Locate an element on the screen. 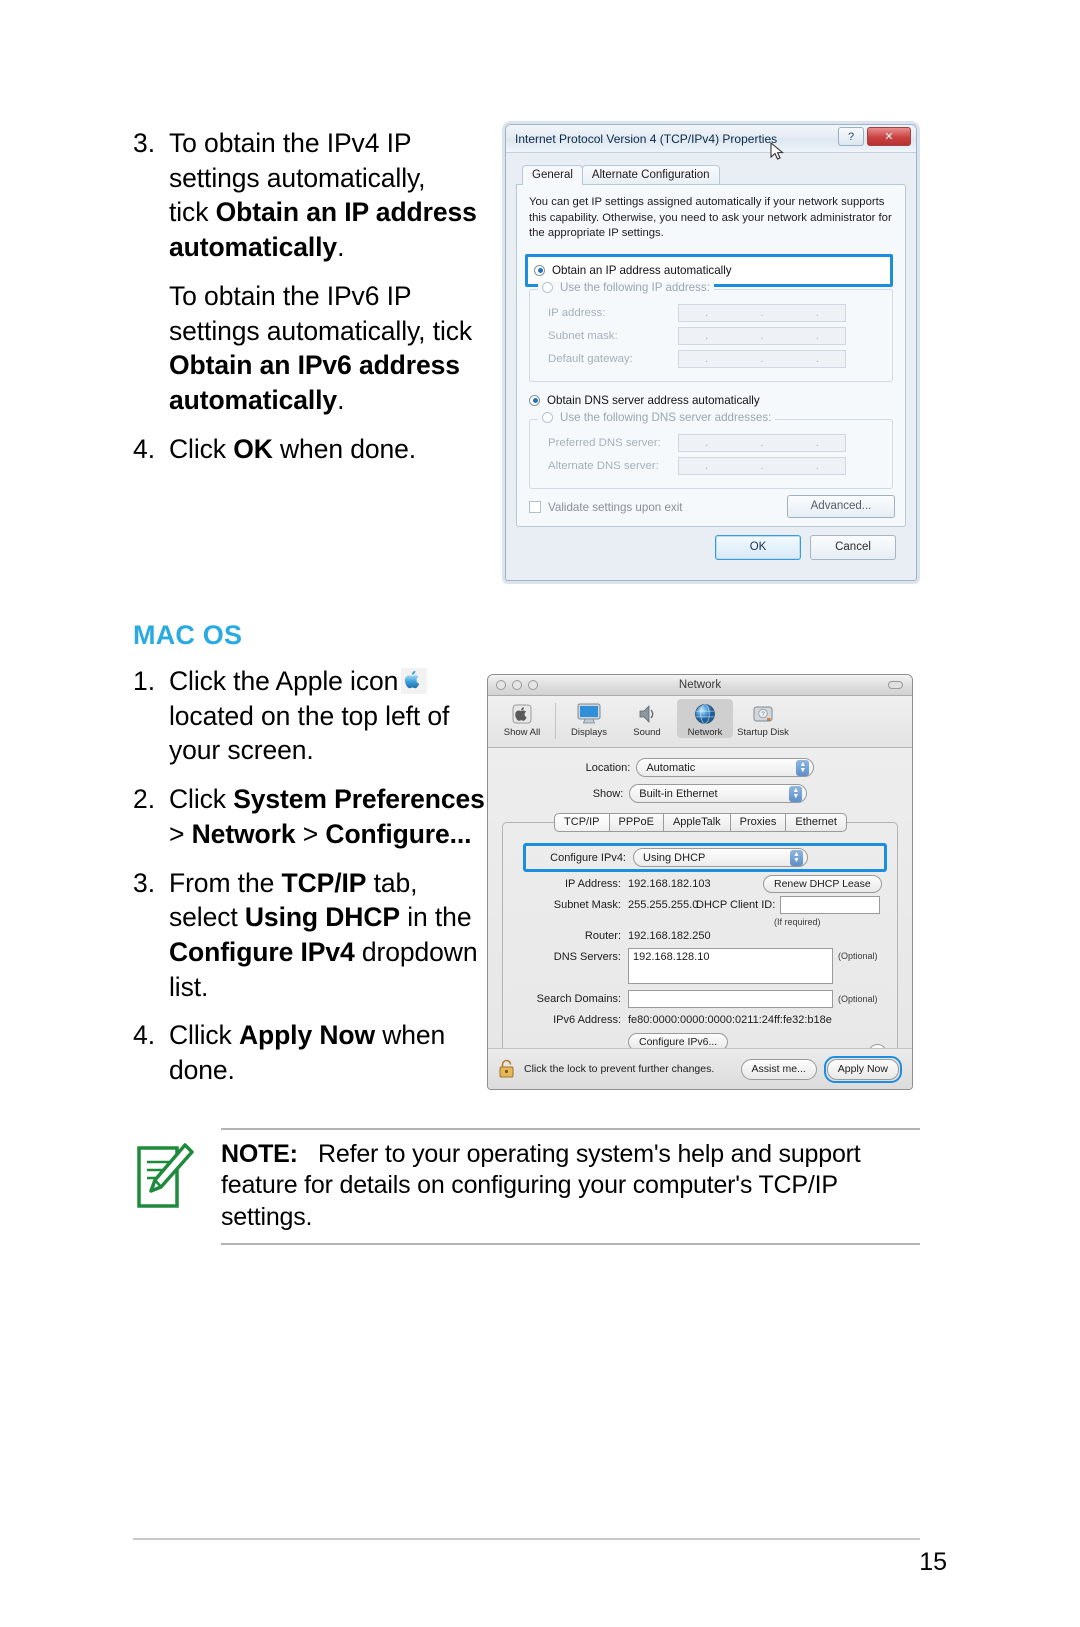  apply-now-button: Apply Now is located at coordinates (862, 1069).